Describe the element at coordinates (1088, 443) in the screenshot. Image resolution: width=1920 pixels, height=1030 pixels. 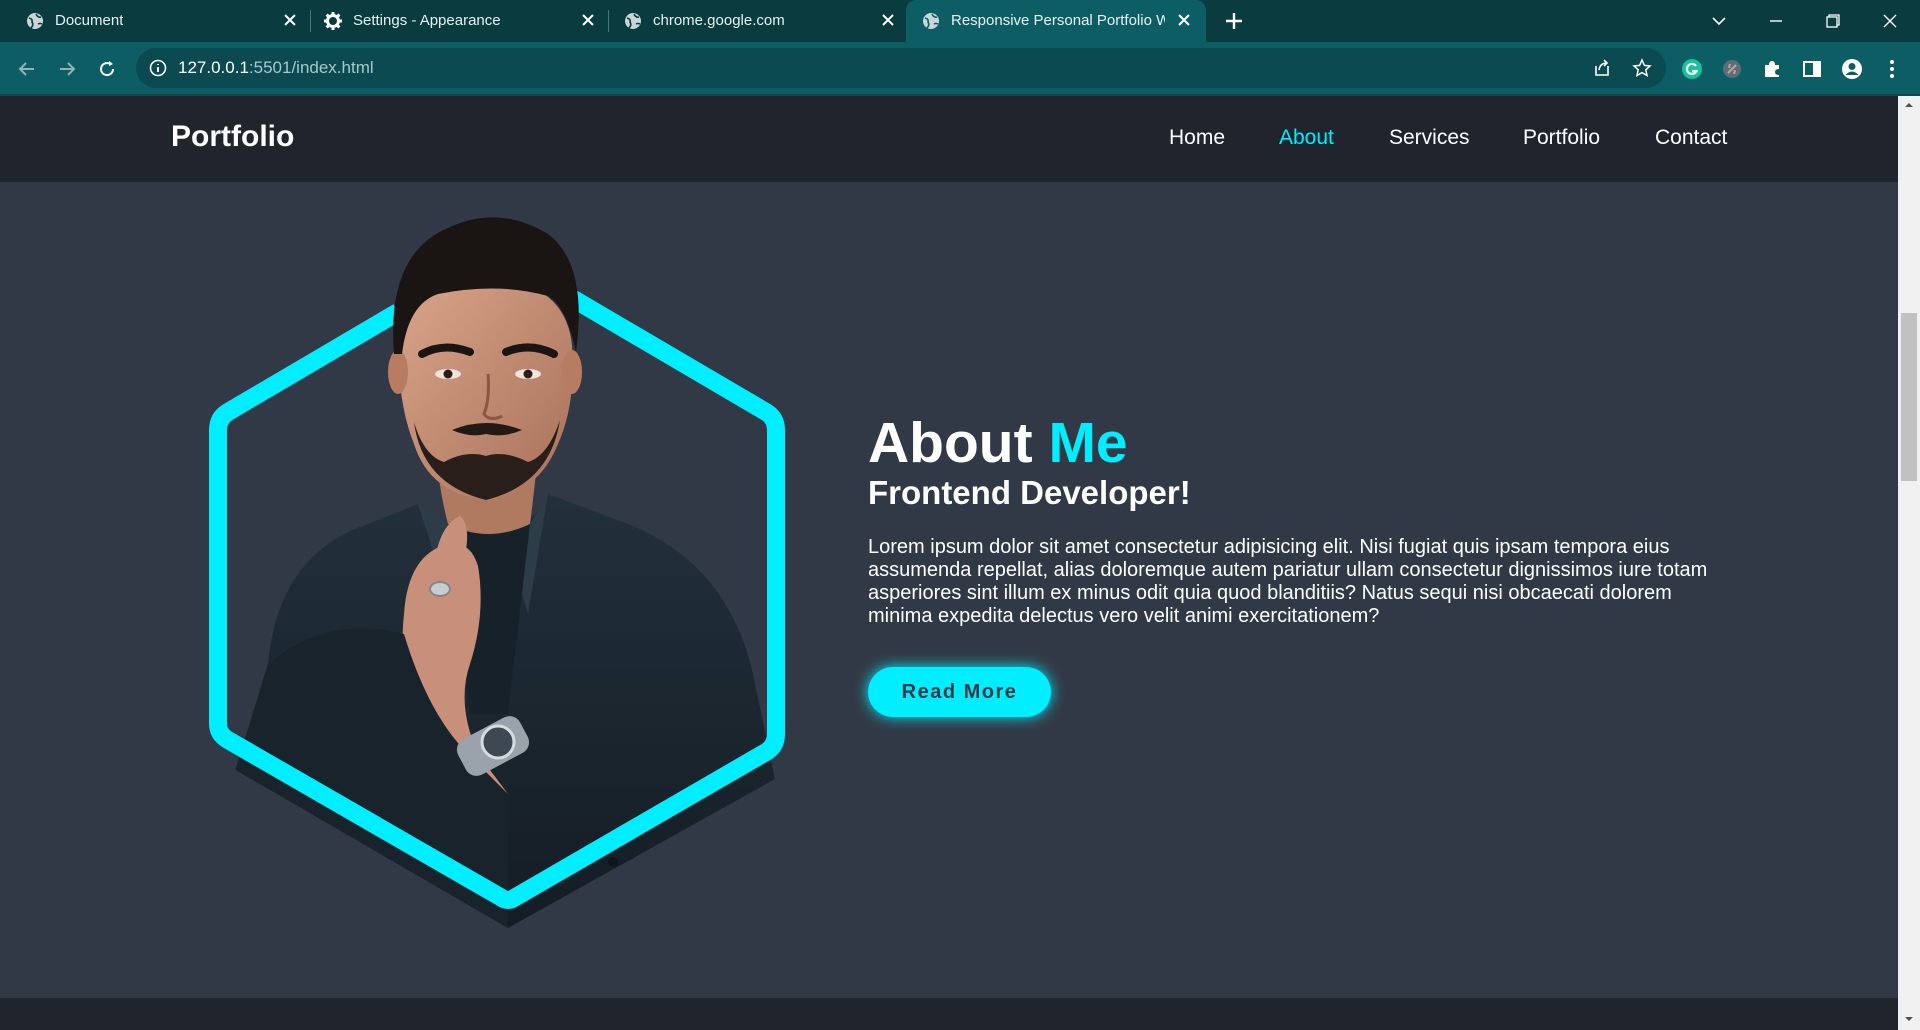
I see `about-heading-accent: Me` at that location.